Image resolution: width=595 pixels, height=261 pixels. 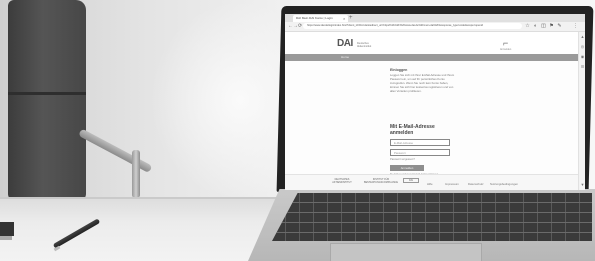 What do you see at coordinates (452, 184) in the screenshot?
I see `footer-link-imprint: Impressum` at bounding box center [452, 184].